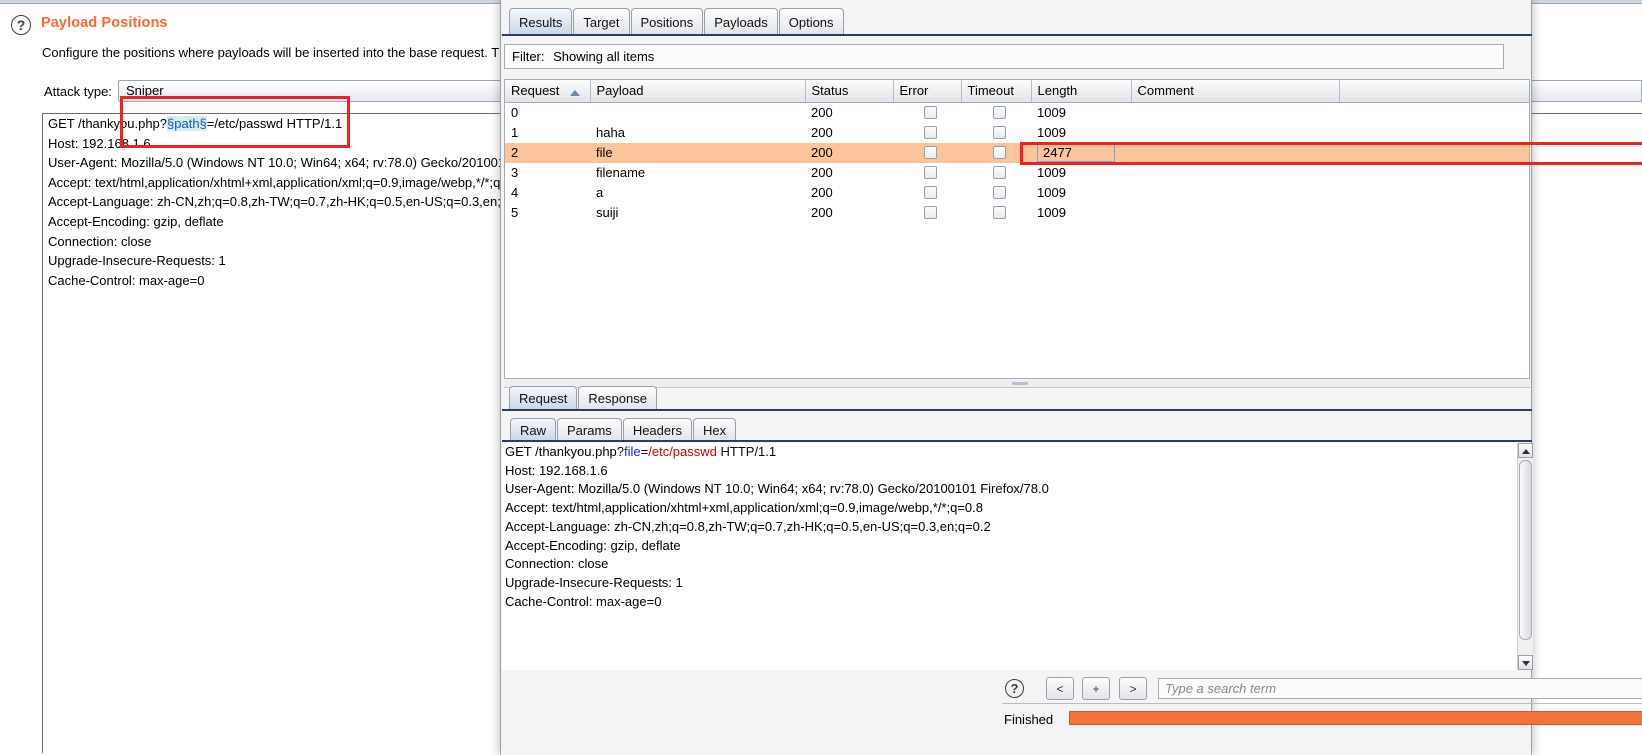 The height and width of the screenshot is (755, 1642). I want to click on view-tab-headers: Headers, so click(657, 429).